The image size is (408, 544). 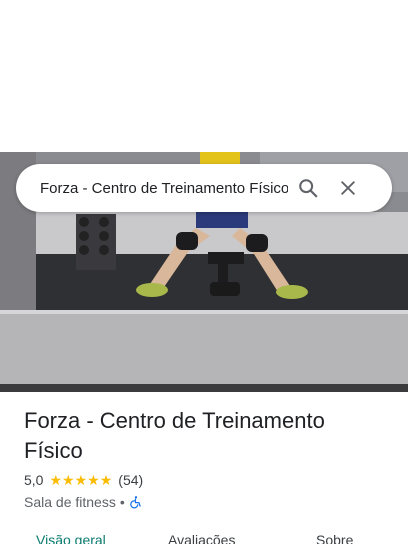 I want to click on close-button, so click(x=348, y=188).